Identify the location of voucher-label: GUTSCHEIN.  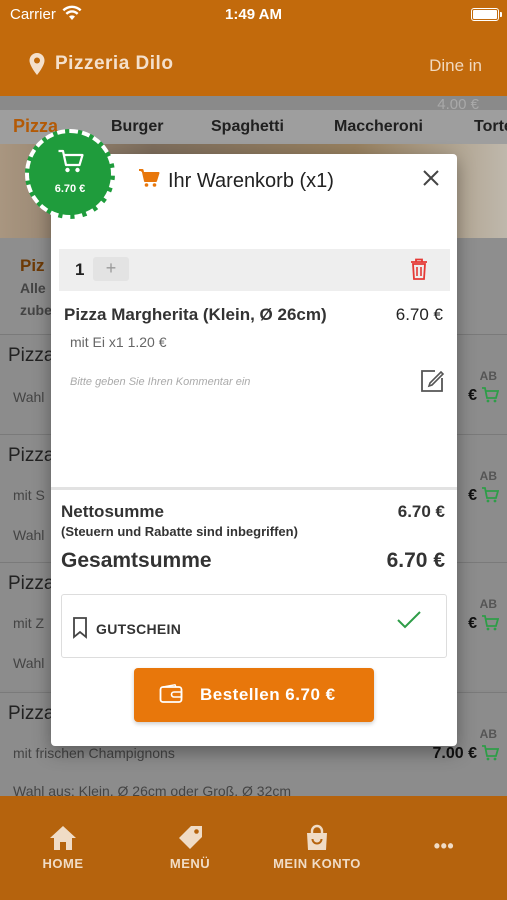
(139, 629).